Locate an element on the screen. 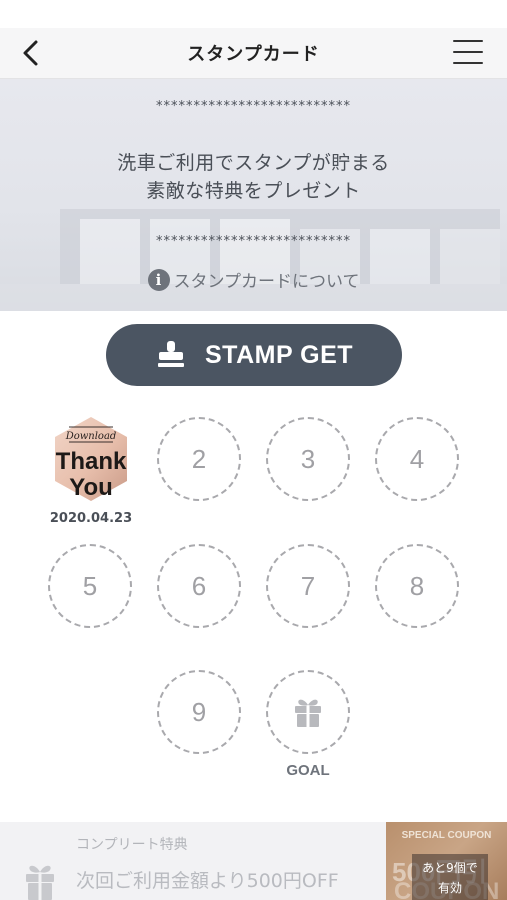 Image resolution: width=507 pixels, height=900 pixels. goal-label: GOAL is located at coordinates (308, 770).